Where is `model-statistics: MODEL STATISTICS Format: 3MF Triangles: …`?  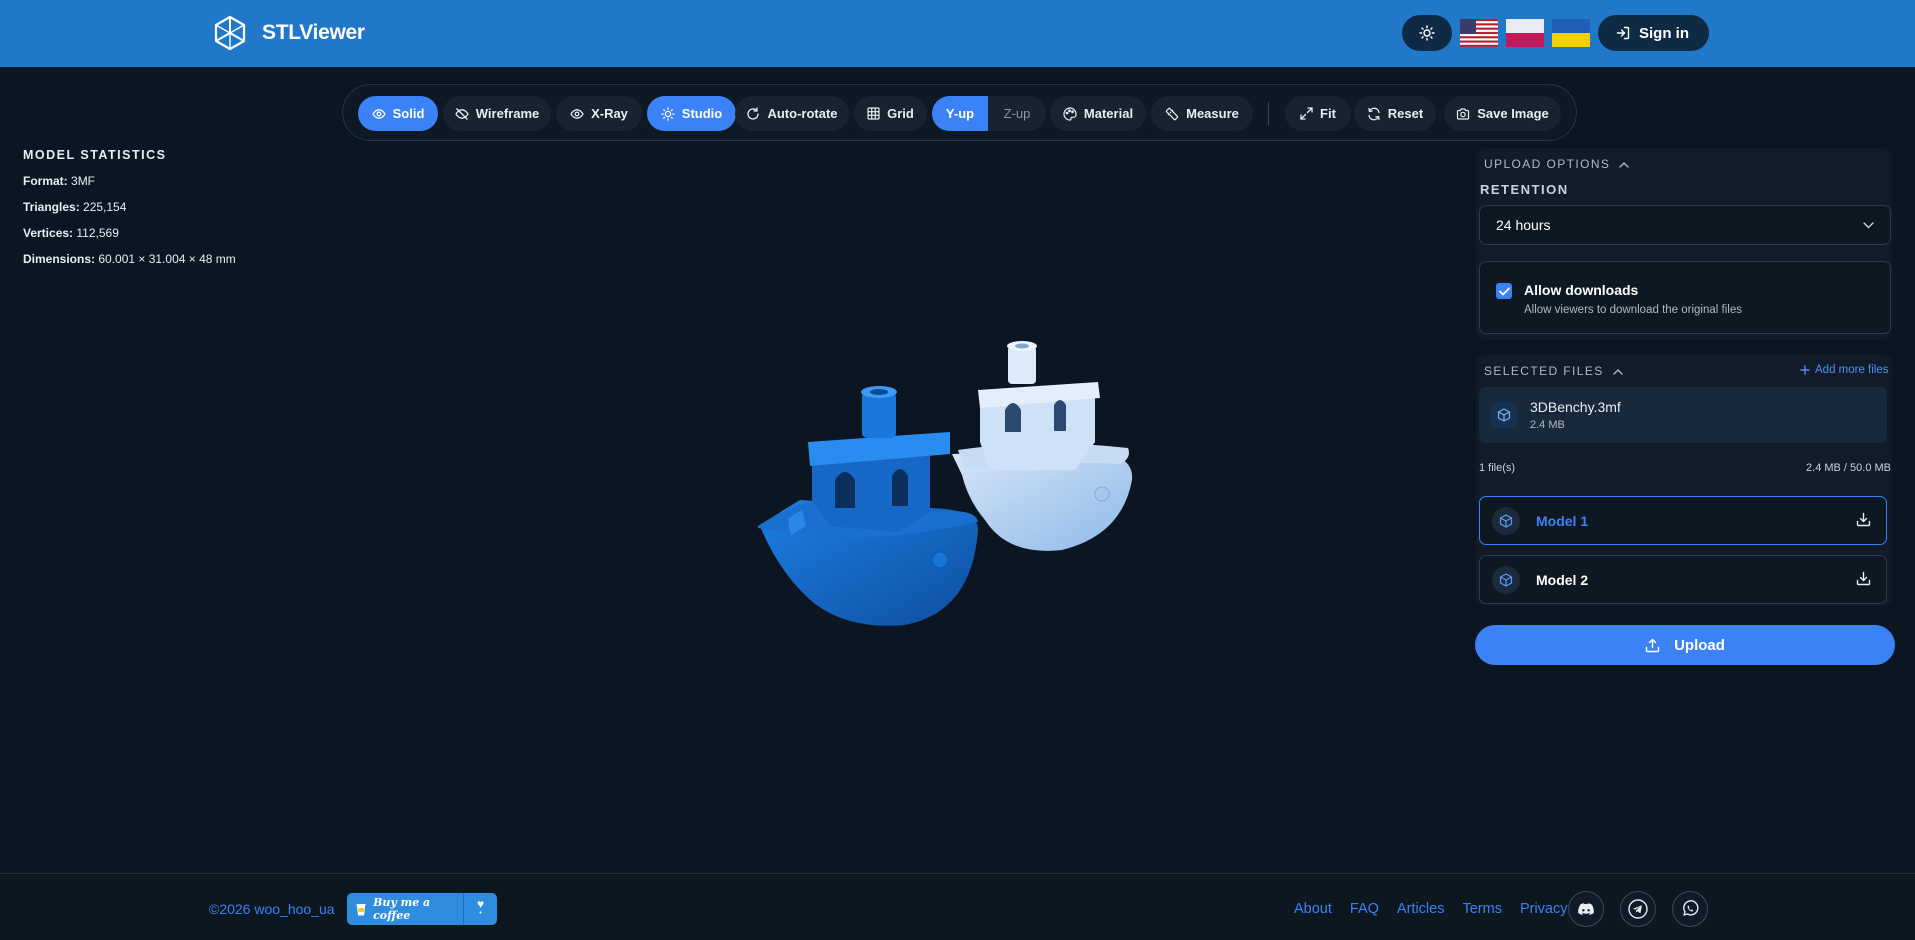 model-statistics: MODEL STATISTICS Format: 3MF Triangles: … is located at coordinates (129, 213).